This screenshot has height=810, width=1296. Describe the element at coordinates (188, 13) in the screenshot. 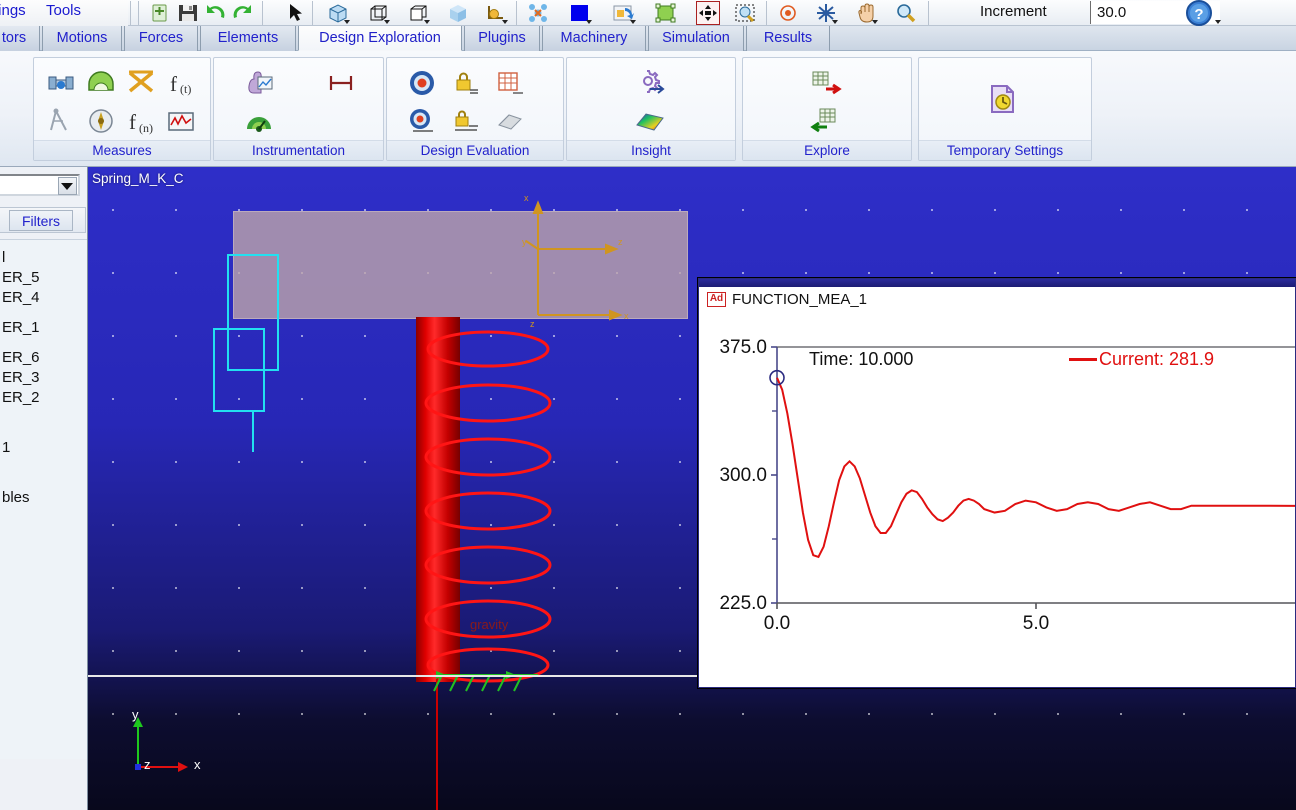

I see `save-icon` at that location.